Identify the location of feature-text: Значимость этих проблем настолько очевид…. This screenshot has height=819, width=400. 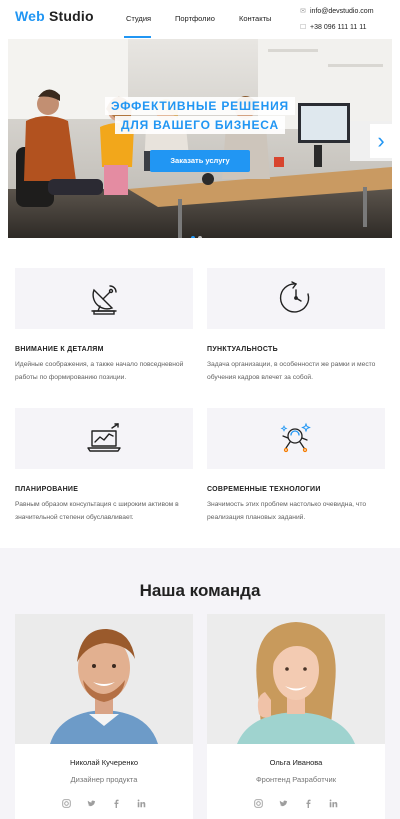
(287, 511).